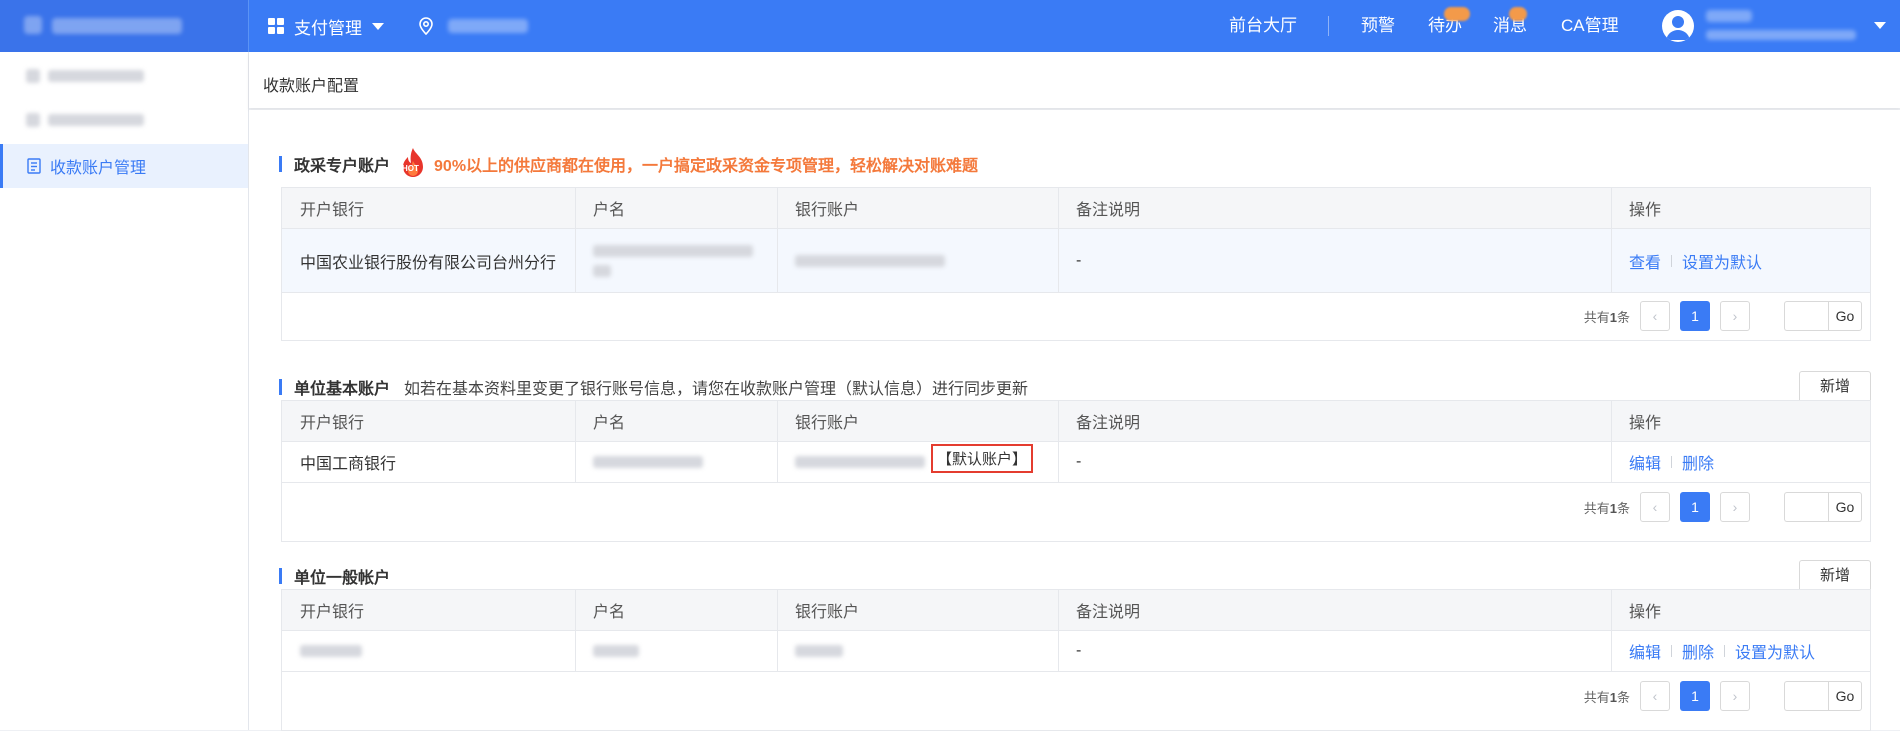 The image size is (1900, 731). What do you see at coordinates (124, 391) in the screenshot?
I see `sidebar: 收款账户管理` at bounding box center [124, 391].